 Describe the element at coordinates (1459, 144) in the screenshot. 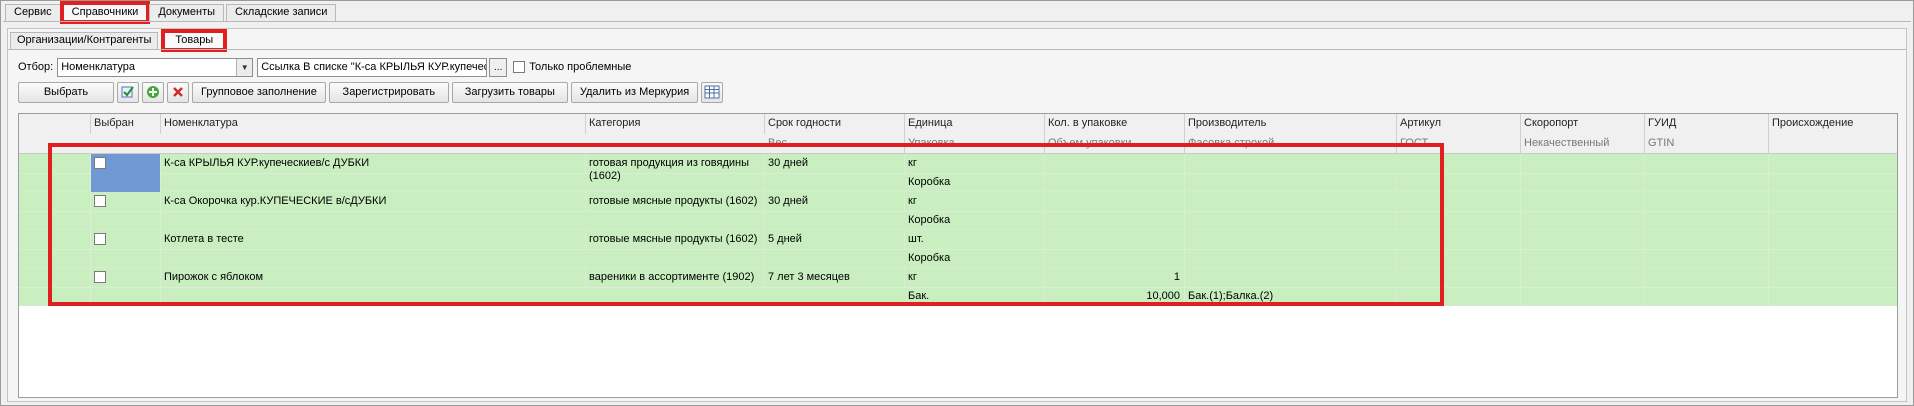

I see `subheader-gost: ГОСТ` at that location.